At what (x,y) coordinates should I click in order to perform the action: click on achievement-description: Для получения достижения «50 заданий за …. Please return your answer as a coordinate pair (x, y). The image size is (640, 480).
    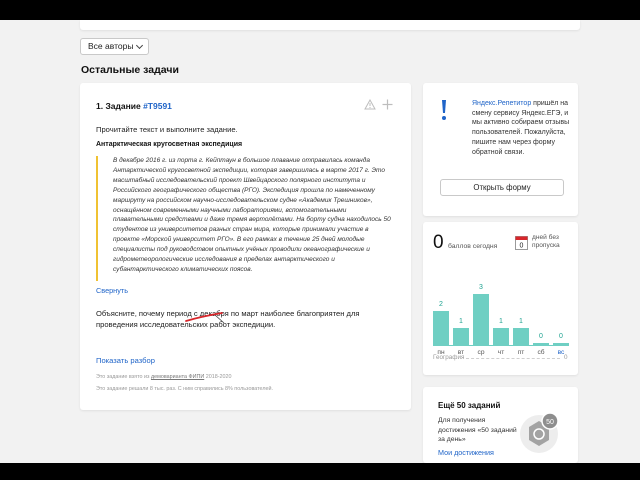
    Looking at the image, I should click on (477, 430).